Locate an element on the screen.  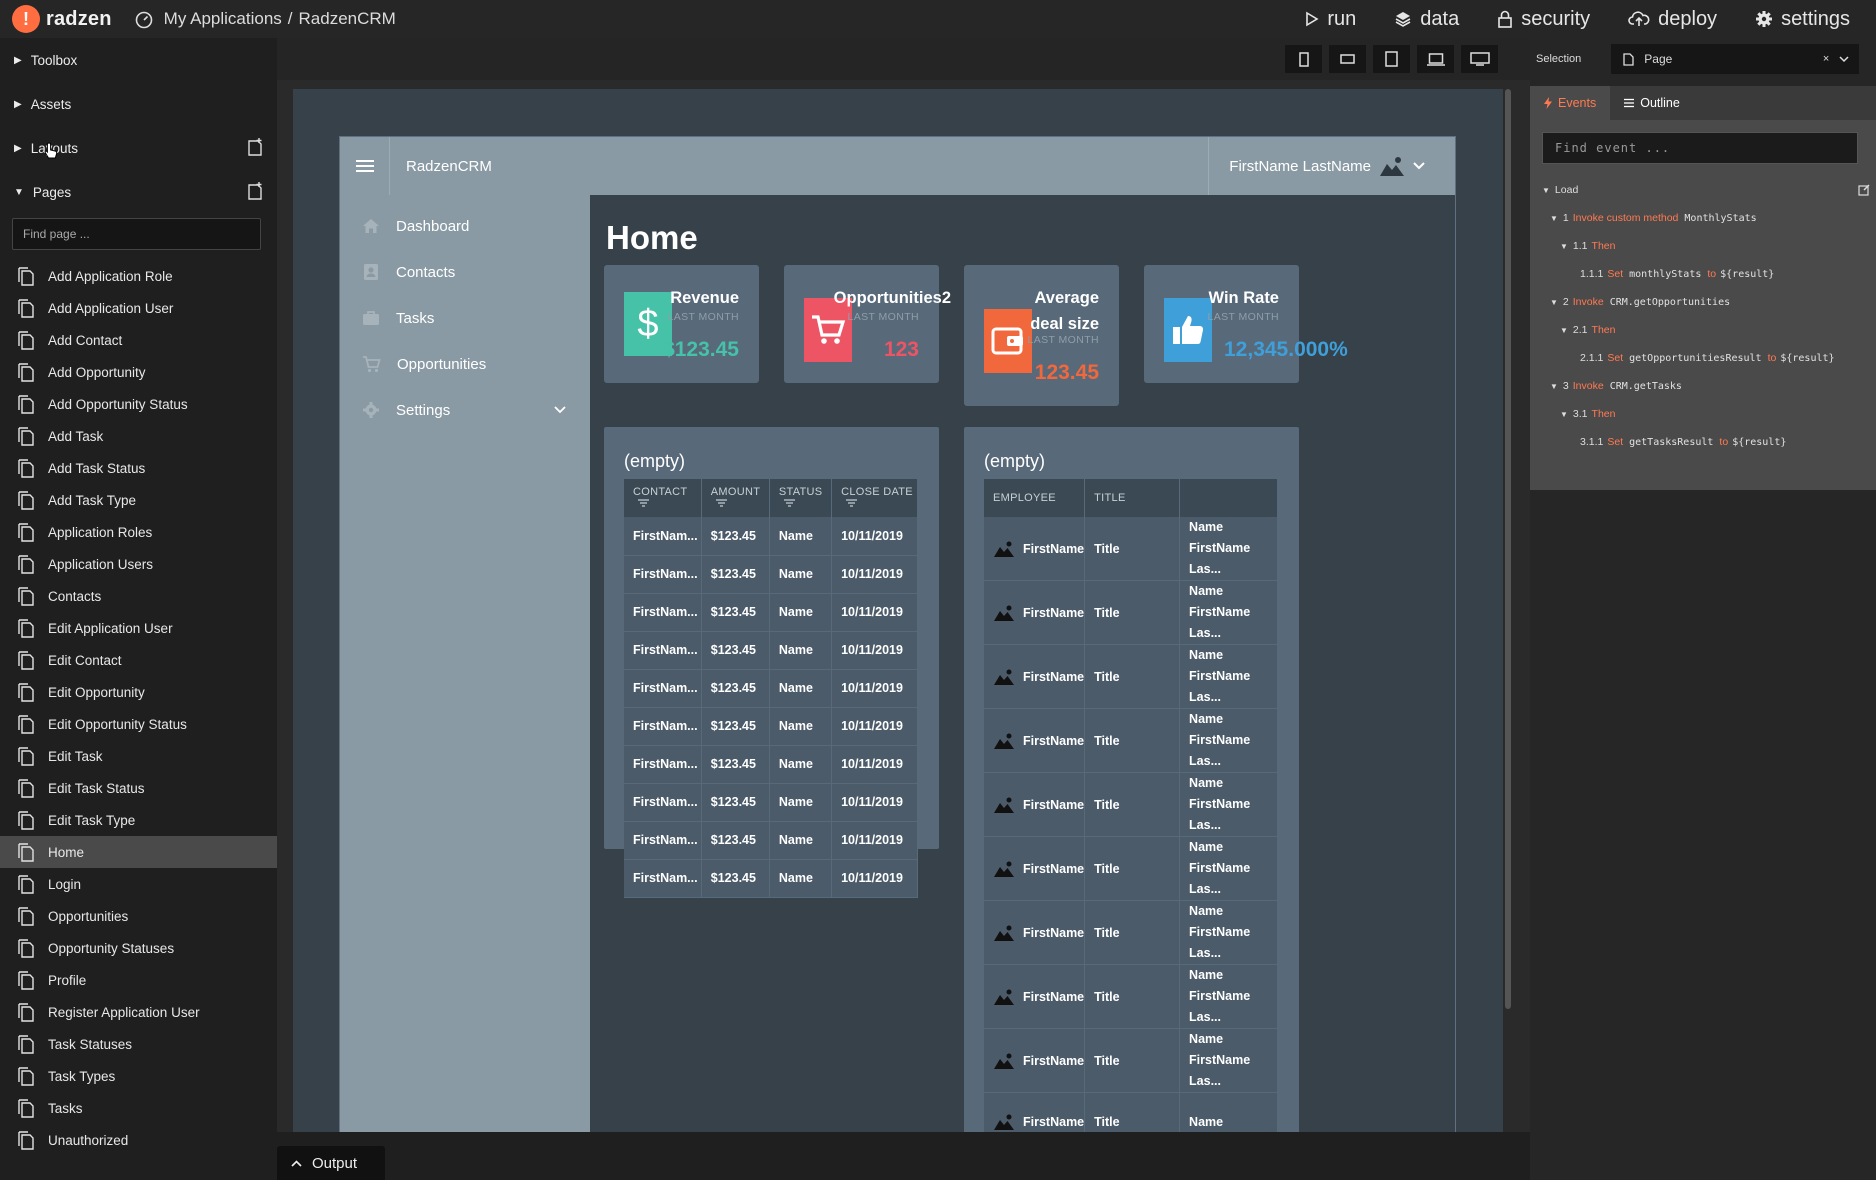
page-list-item: Profile is located at coordinates (138, 980).